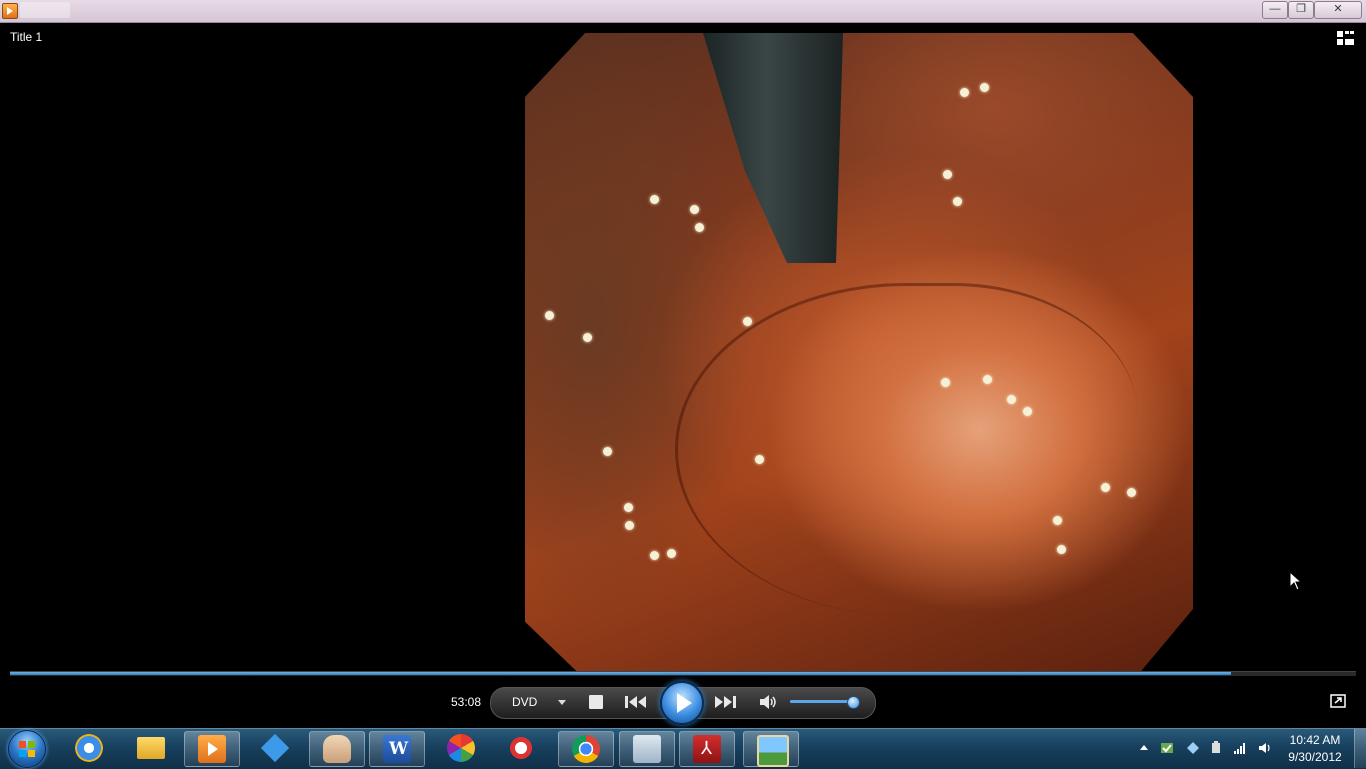 Image resolution: width=1366 pixels, height=769 pixels. Describe the element at coordinates (620, 673) in the screenshot. I see `seek-bar-progress` at that location.